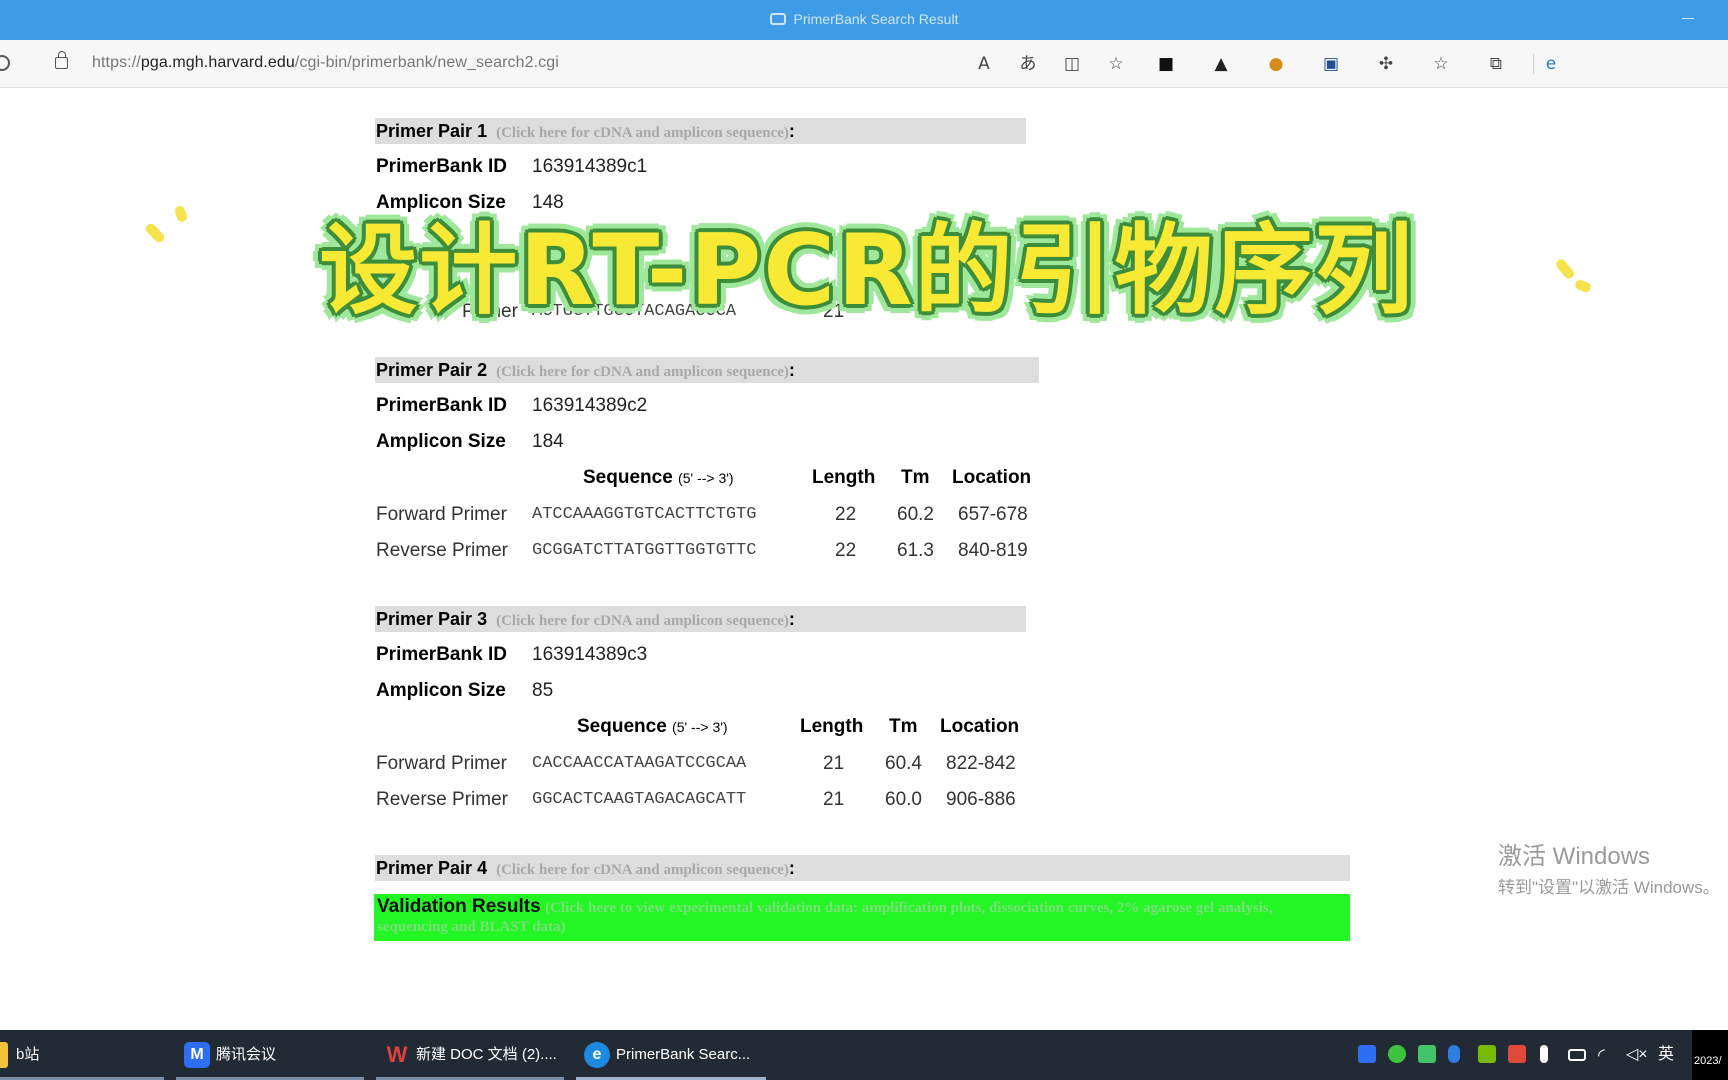  Describe the element at coordinates (644, 514) in the screenshot. I see `forward-primer-sequence: ATCCAAAGGTGTCACTTCTGTG` at that location.